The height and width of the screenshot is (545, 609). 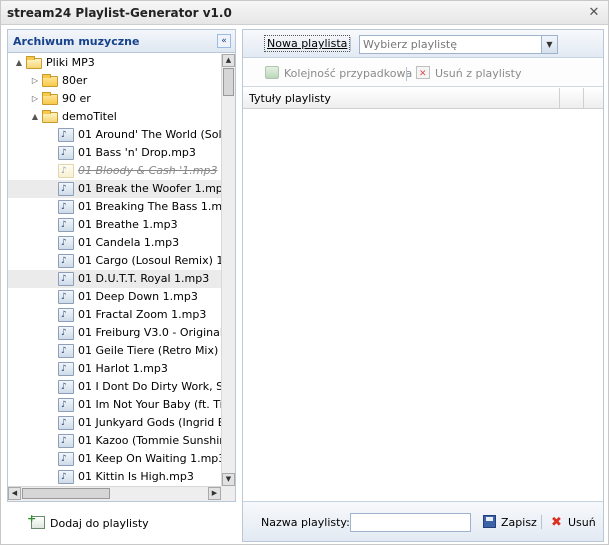 I want to click on horizontal-scrollbar: ◀ ▶, so click(x=114, y=493).